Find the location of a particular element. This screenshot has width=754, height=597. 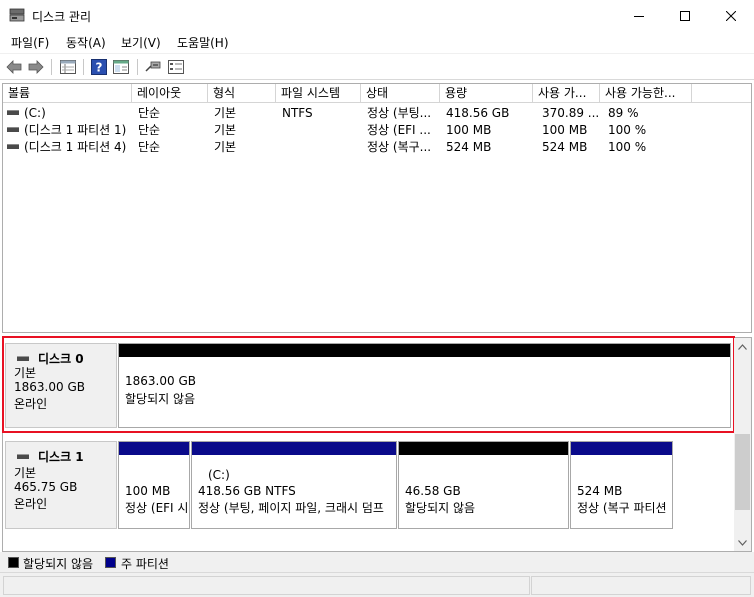

disk-size: 465.75 GB is located at coordinates (46, 487).